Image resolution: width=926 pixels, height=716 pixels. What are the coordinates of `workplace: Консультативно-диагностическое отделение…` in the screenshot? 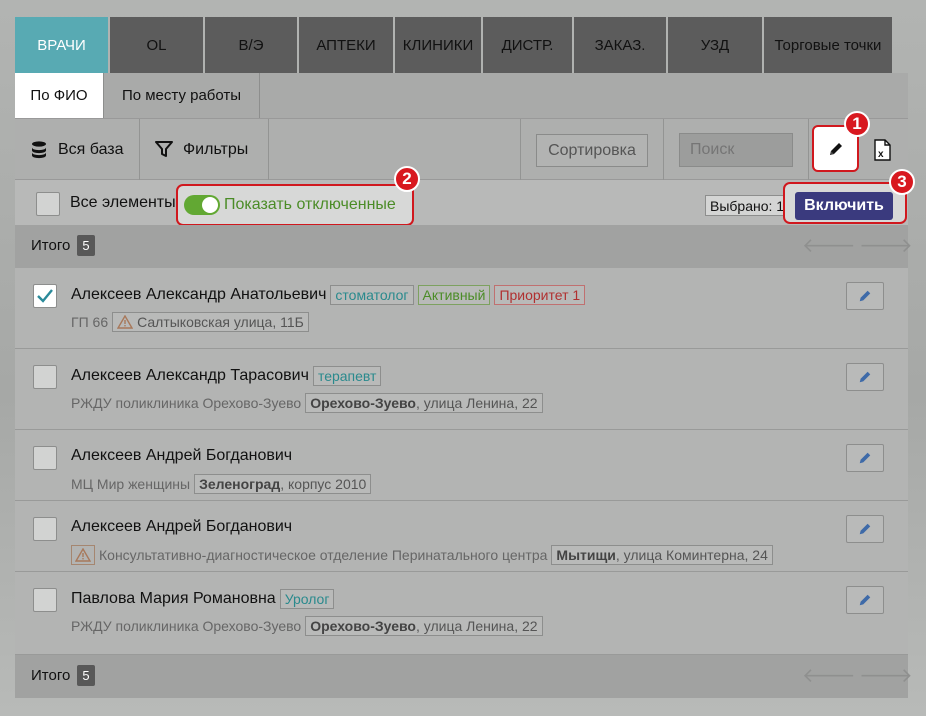 It's located at (323, 555).